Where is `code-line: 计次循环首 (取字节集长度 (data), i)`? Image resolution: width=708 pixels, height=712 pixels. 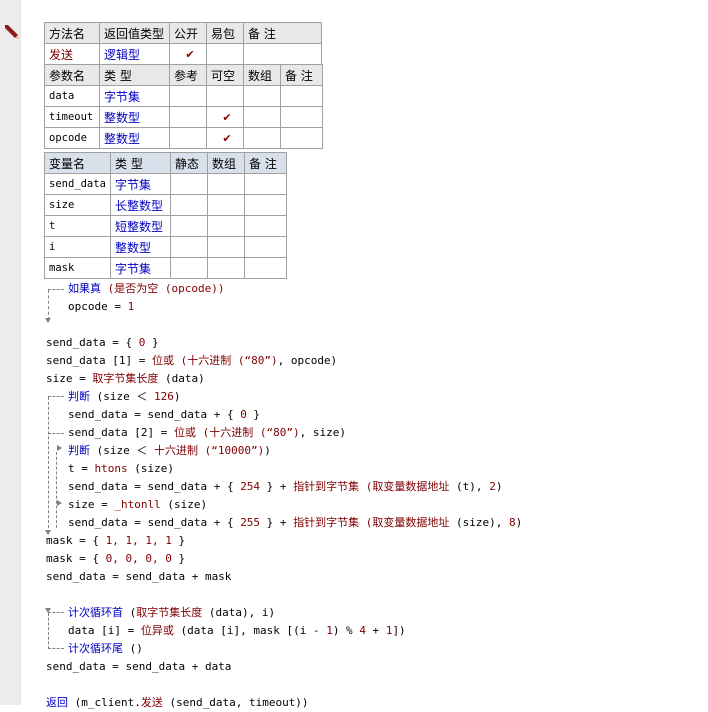
code-line: 计次循环首 (取字节集长度 (data), i) is located at coordinates (377, 613).